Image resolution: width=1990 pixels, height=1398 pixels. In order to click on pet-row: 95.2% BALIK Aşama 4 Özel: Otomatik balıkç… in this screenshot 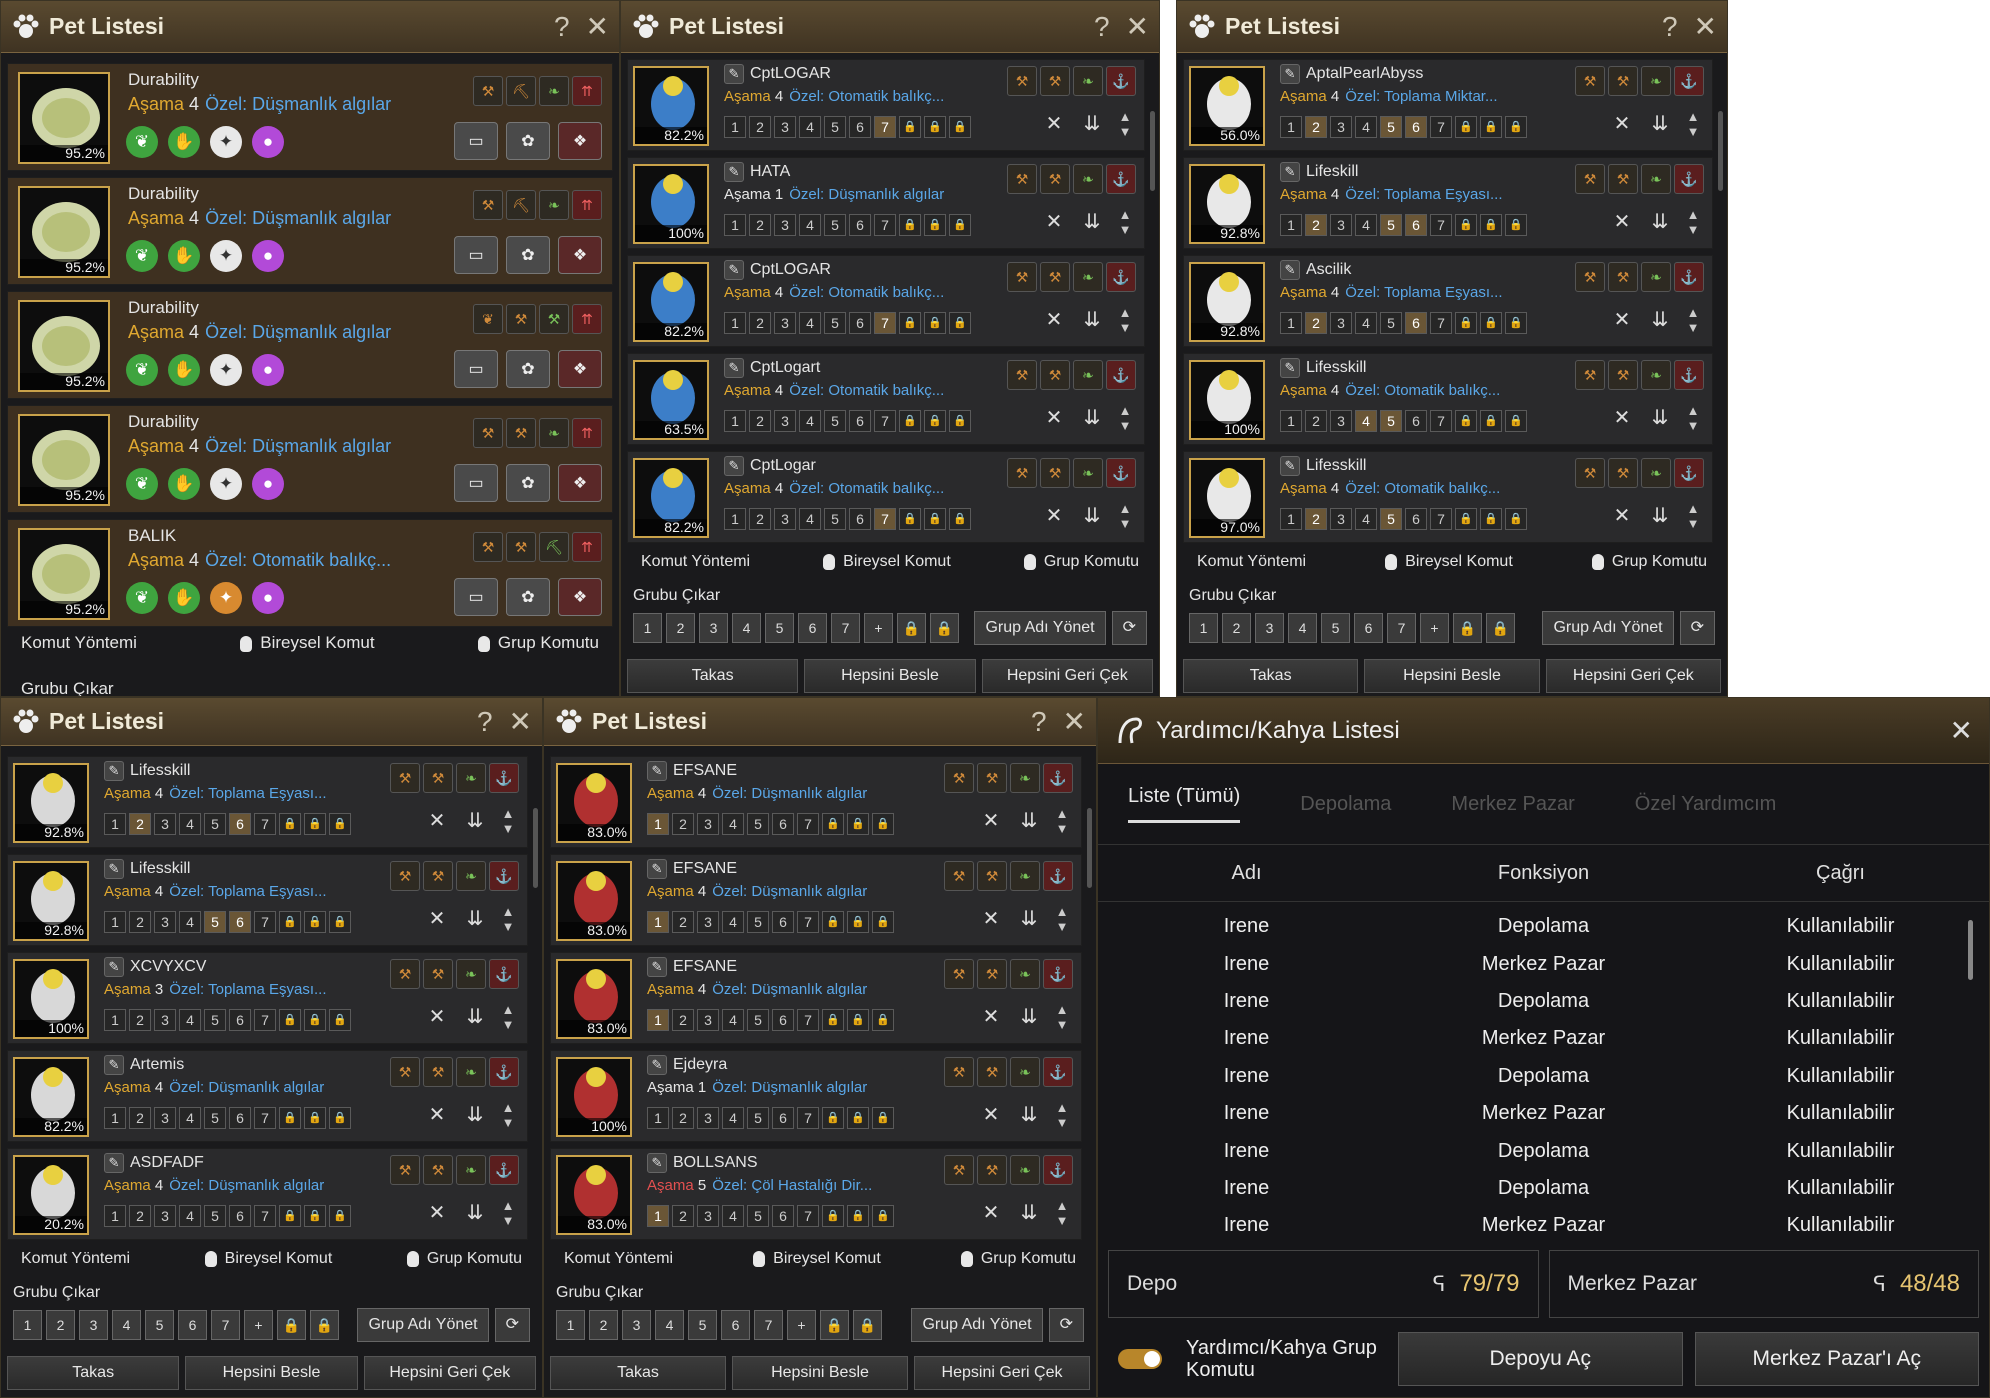, I will do `click(310, 573)`.